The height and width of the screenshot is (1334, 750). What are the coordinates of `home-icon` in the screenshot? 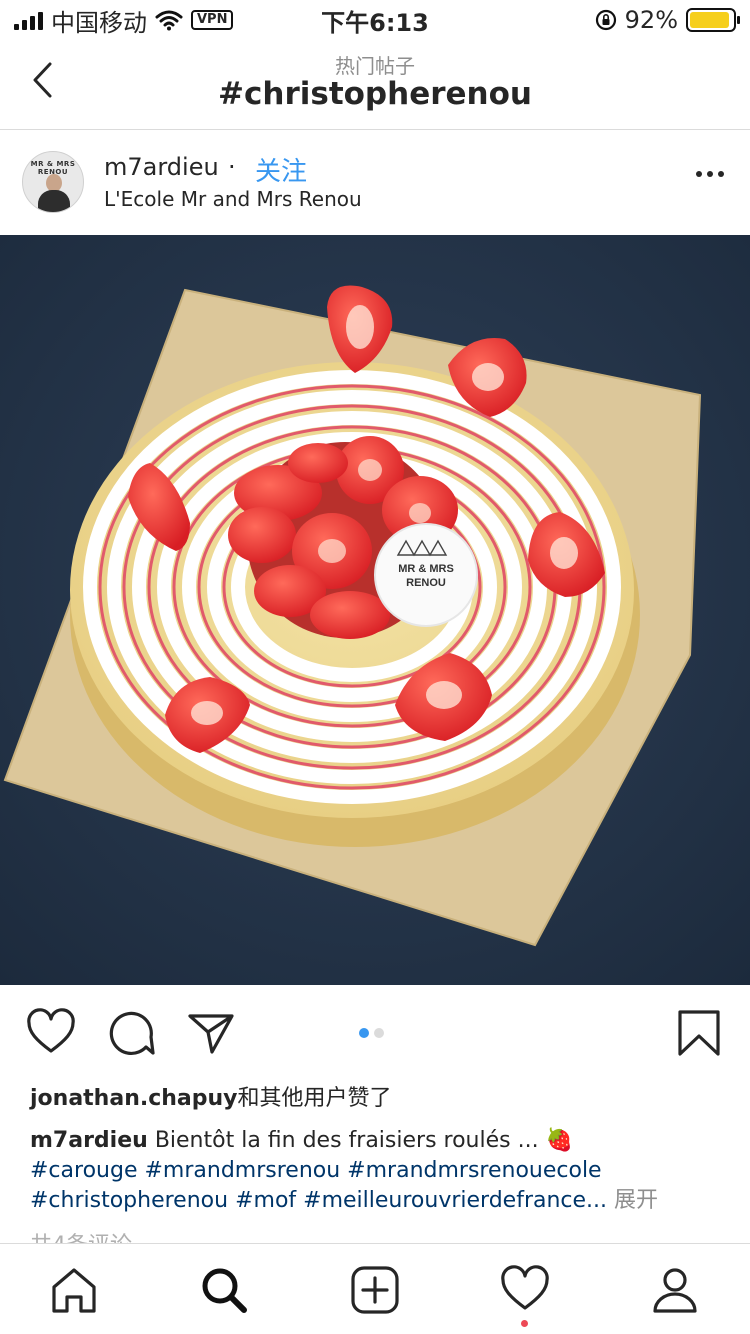 It's located at (74, 1290).